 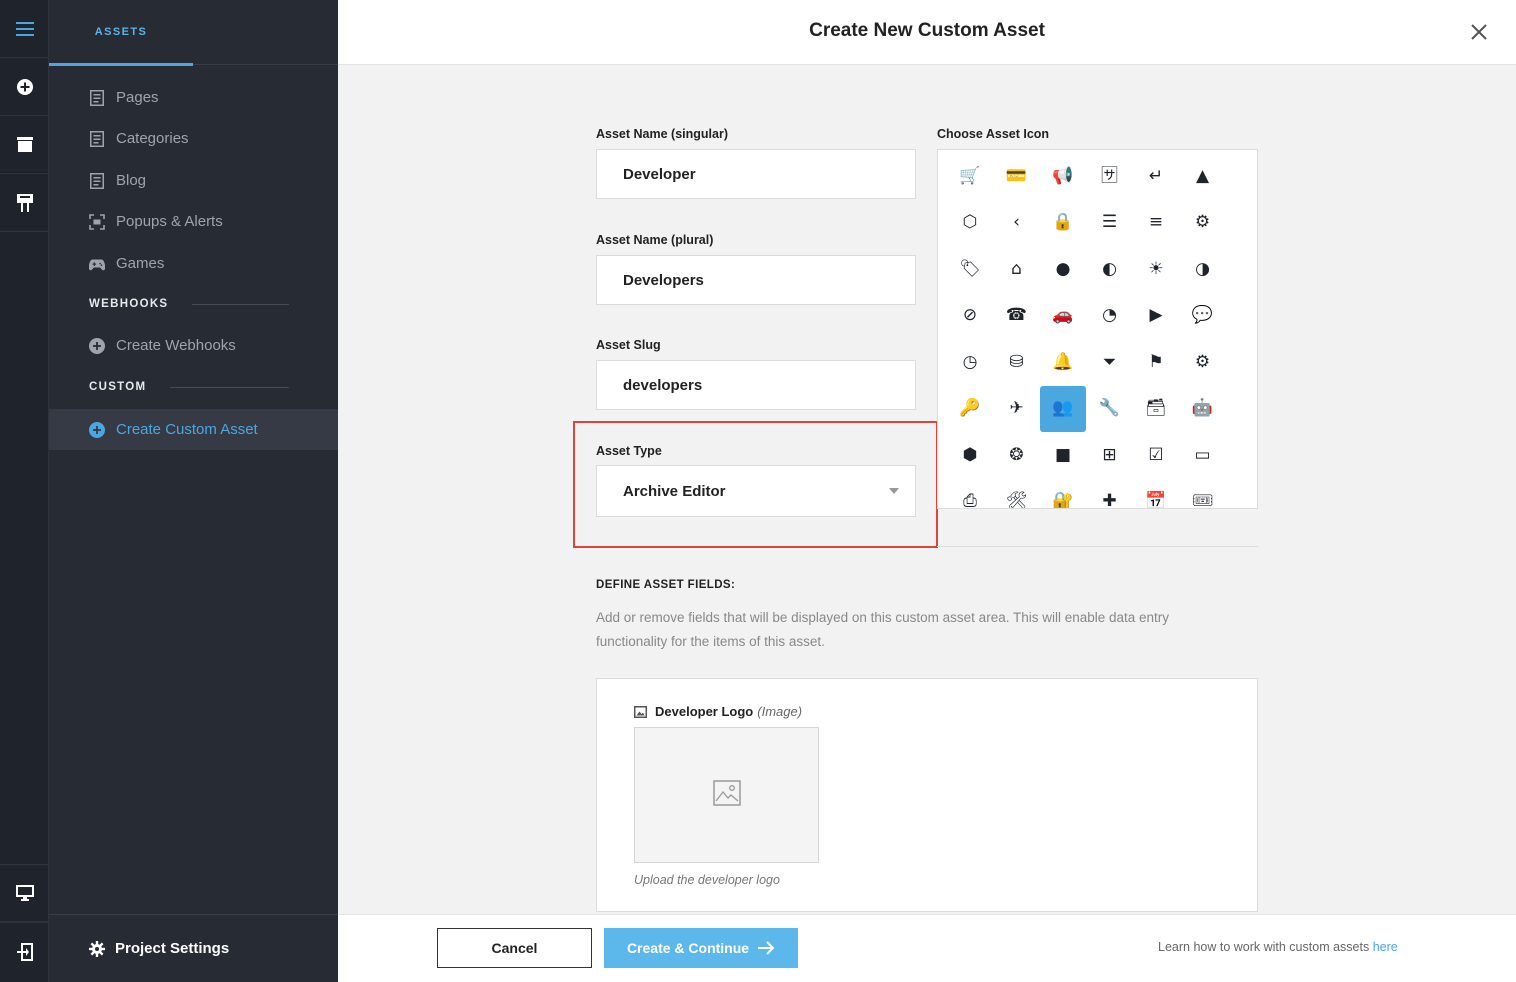 I want to click on play-circle-glyph: ▶, so click(x=1156, y=315).